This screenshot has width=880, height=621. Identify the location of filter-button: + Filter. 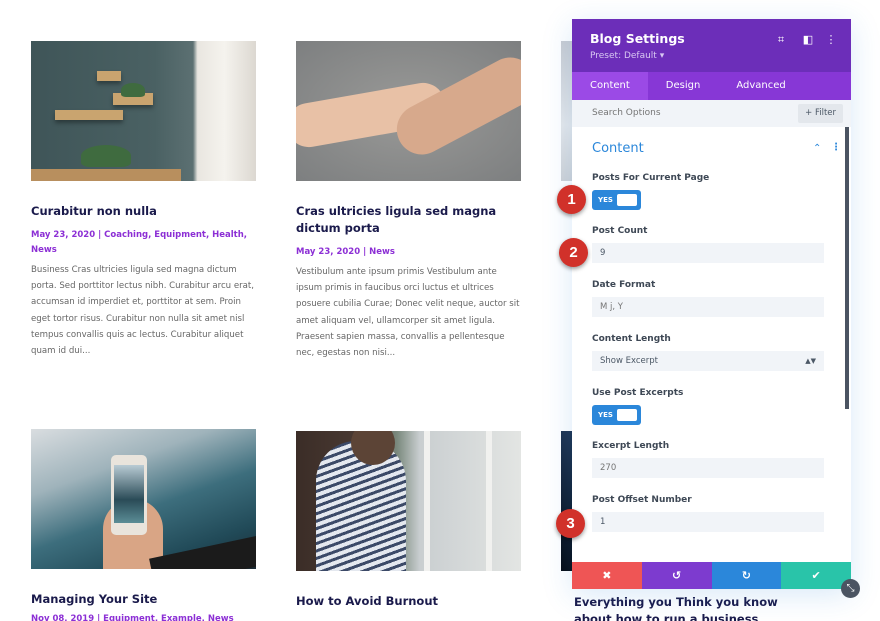
(820, 113).